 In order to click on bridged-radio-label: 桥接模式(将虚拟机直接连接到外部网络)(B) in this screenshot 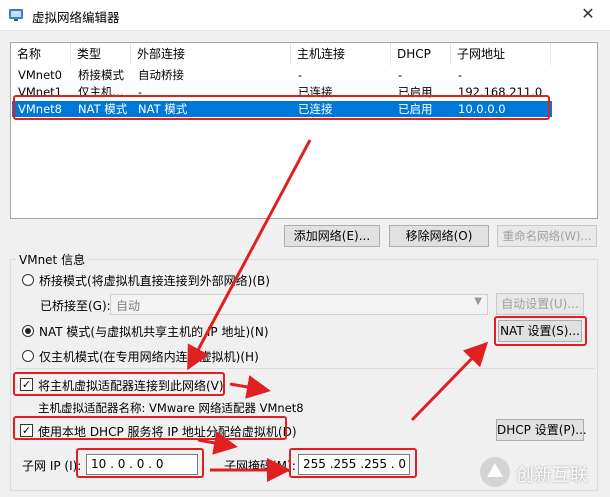, I will do `click(154, 281)`.